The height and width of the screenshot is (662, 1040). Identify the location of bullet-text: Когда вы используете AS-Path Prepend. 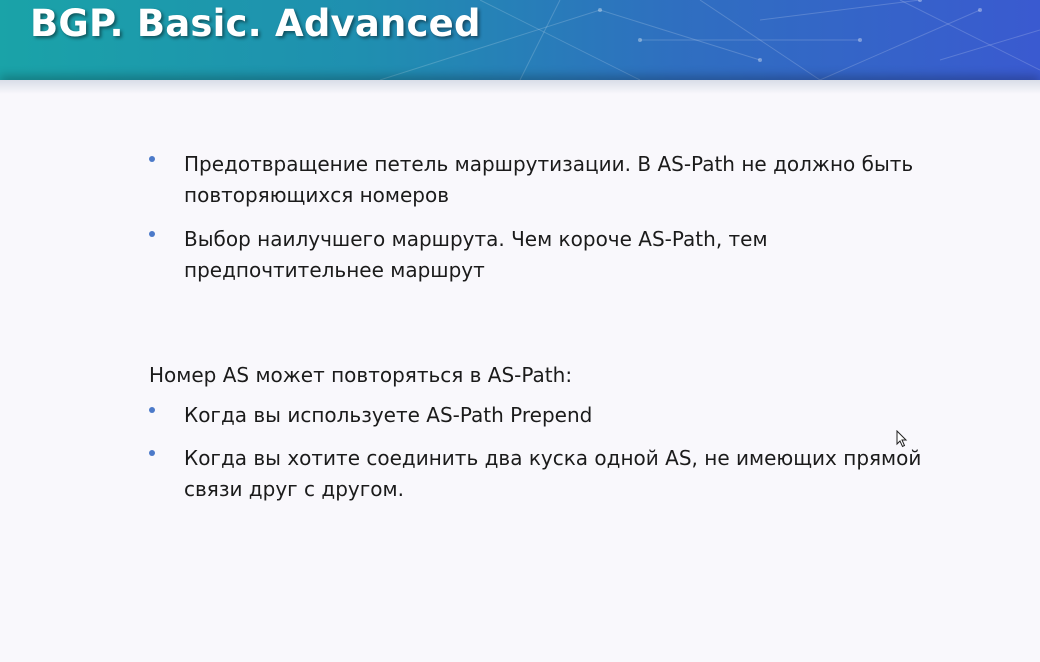
(388, 415).